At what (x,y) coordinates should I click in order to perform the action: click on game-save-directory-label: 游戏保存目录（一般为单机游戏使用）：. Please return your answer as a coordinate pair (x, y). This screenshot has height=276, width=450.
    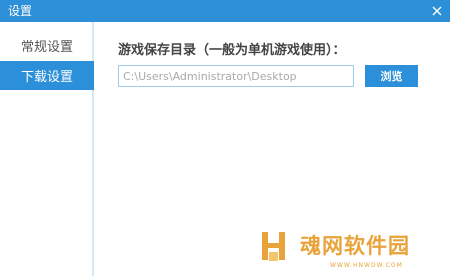
    Looking at the image, I should click on (232, 50).